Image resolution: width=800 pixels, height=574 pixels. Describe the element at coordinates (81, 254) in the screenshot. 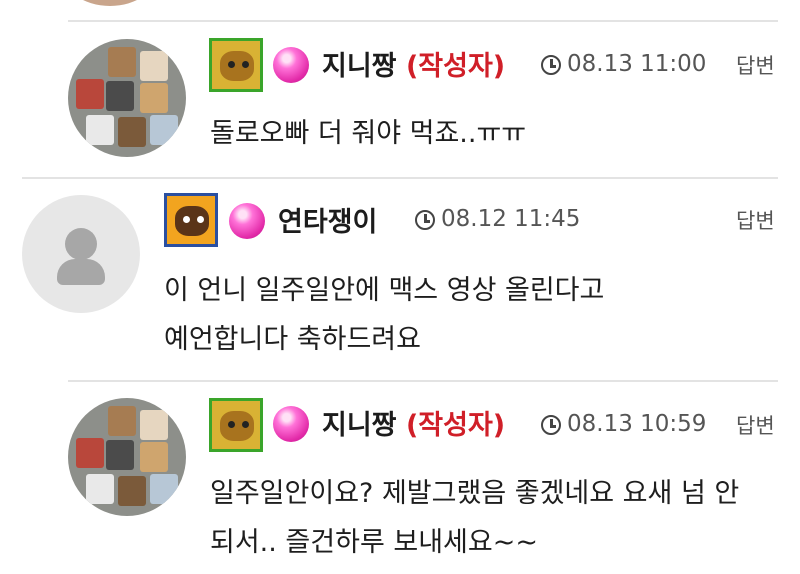

I see `default-avatar-icon` at that location.